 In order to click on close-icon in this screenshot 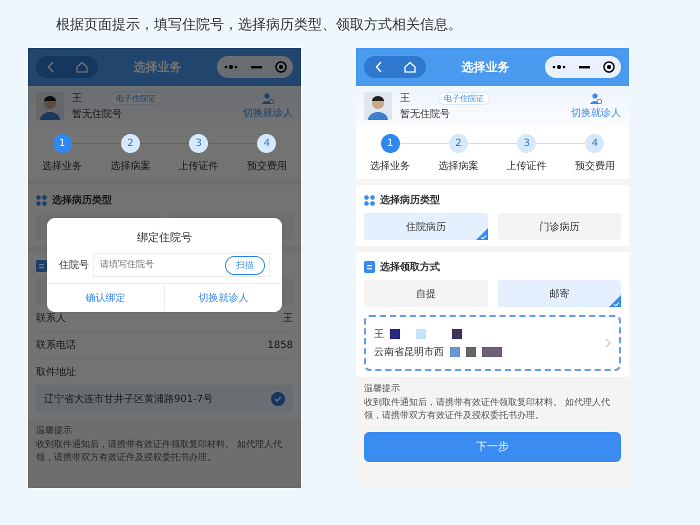, I will do `click(608, 67)`.